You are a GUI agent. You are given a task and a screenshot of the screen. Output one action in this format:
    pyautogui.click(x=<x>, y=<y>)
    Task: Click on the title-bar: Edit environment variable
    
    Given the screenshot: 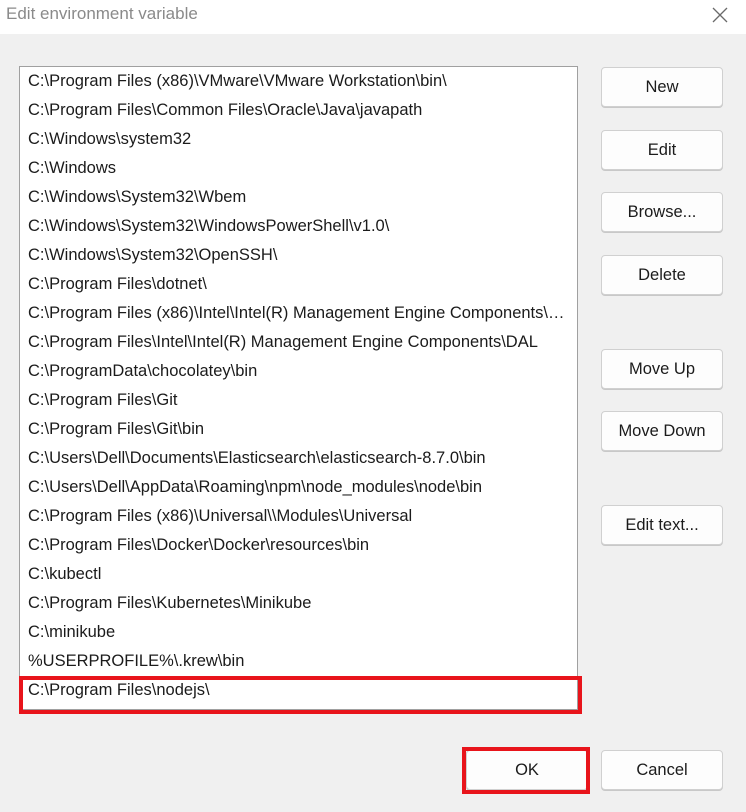 What is the action you would take?
    pyautogui.click(x=373, y=17)
    